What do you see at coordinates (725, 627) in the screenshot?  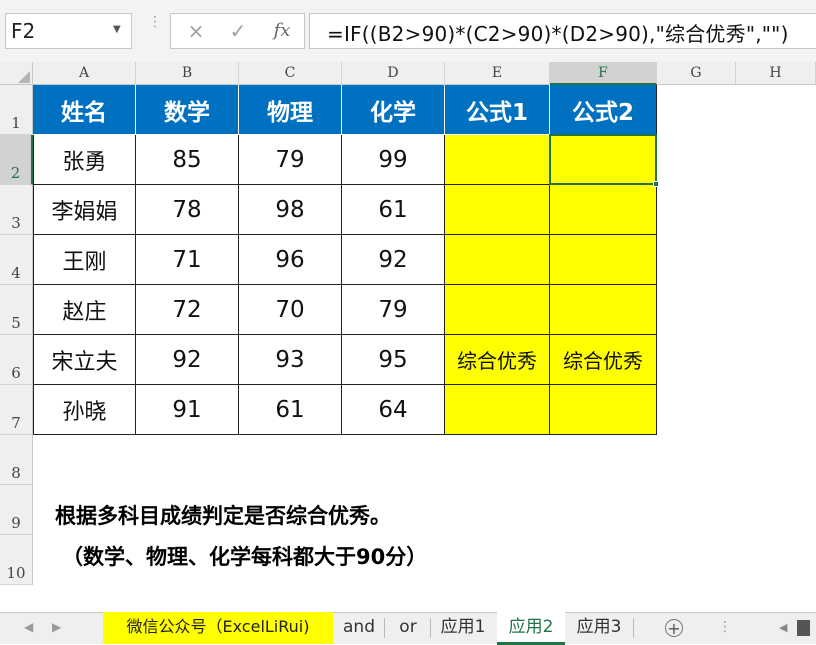 I see `more-options-icon: ⋮` at bounding box center [725, 627].